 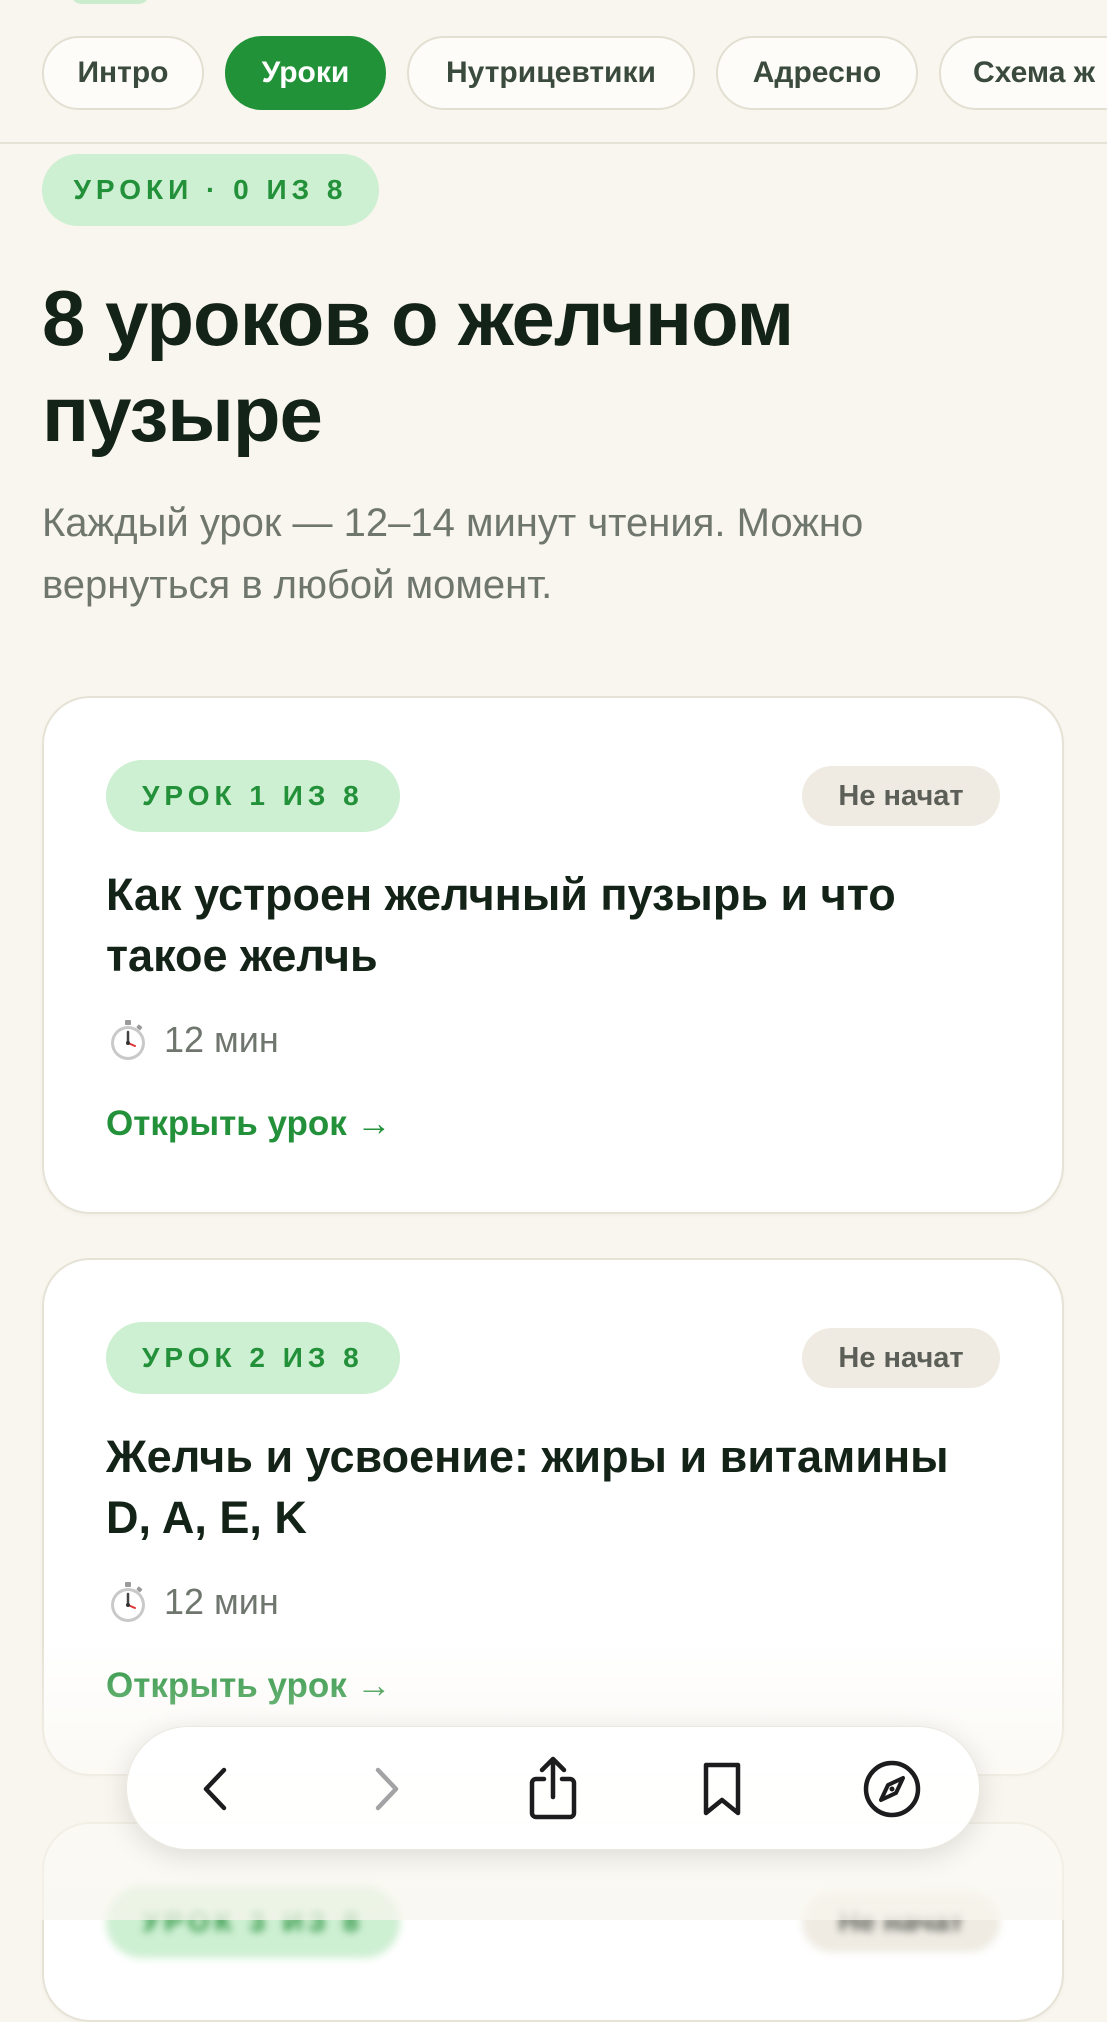 I want to click on section-tabs: Интро Уроки Нутрицевтики Адресно Схема ж, so click(x=553, y=72).